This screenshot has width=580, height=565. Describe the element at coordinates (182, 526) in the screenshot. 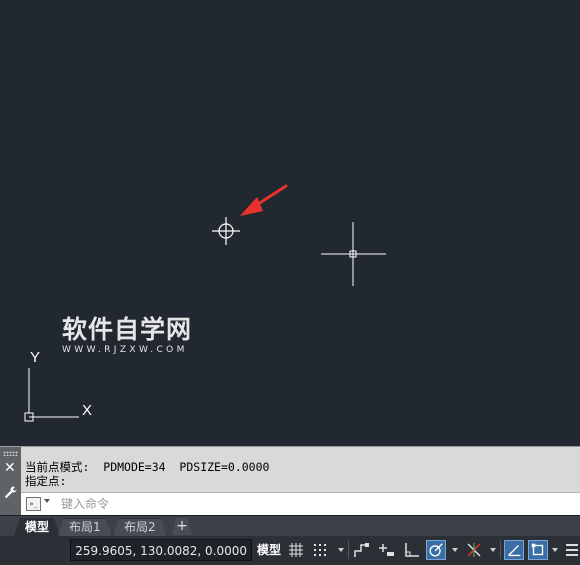

I see `add-layout-button: +` at that location.